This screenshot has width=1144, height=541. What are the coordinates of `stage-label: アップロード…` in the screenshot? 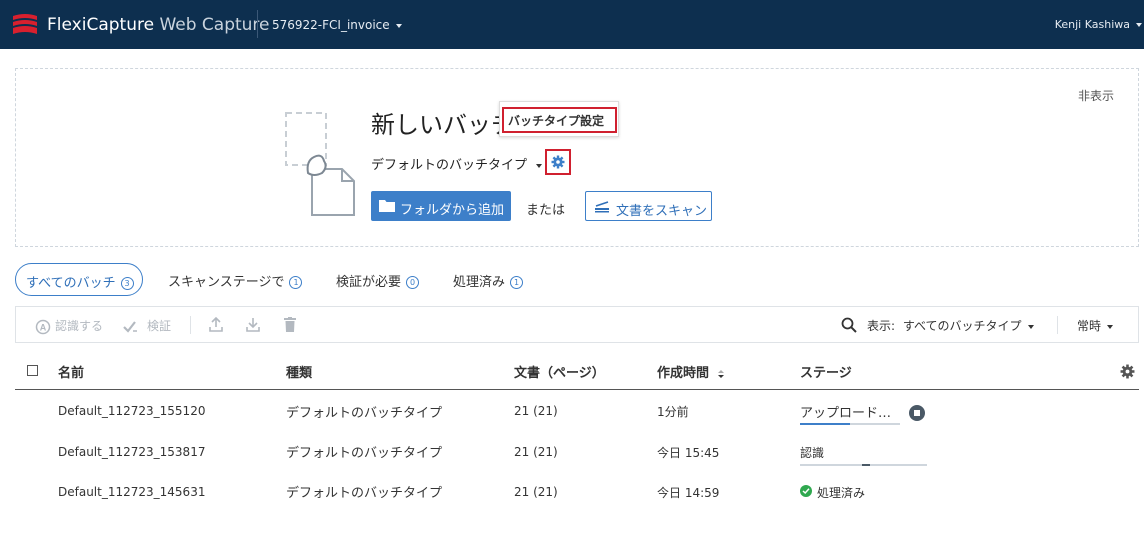 It's located at (846, 413).